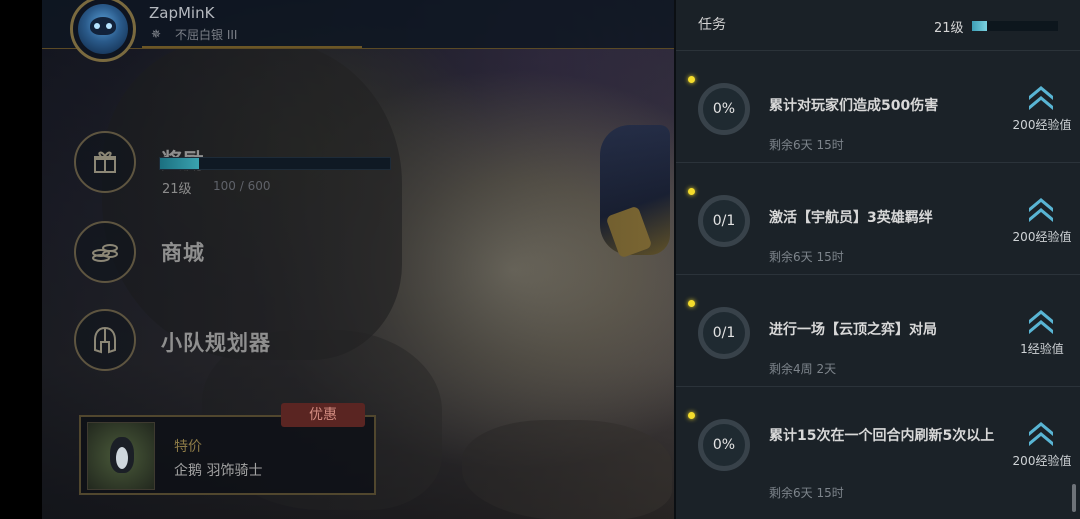 This screenshot has width=1080, height=519. What do you see at coordinates (264, 256) in the screenshot?
I see `menu-item-shop: 商城` at bounding box center [264, 256].